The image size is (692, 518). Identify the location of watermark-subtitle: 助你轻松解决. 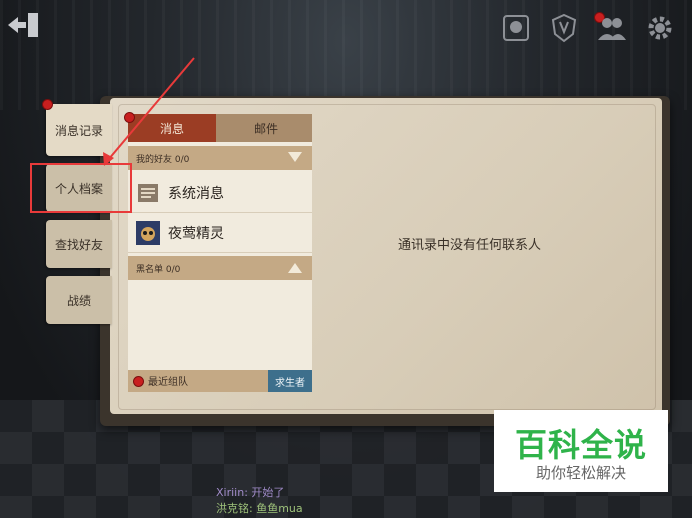
(580, 473).